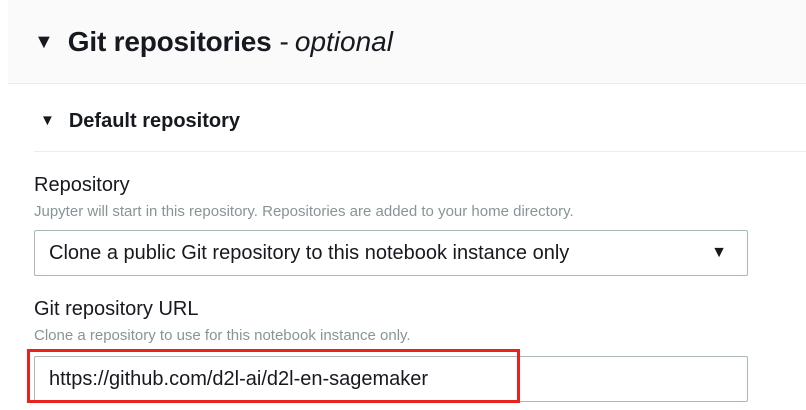 The height and width of the screenshot is (410, 806). I want to click on default-repository-header: ▼ Default repository, so click(420, 131).